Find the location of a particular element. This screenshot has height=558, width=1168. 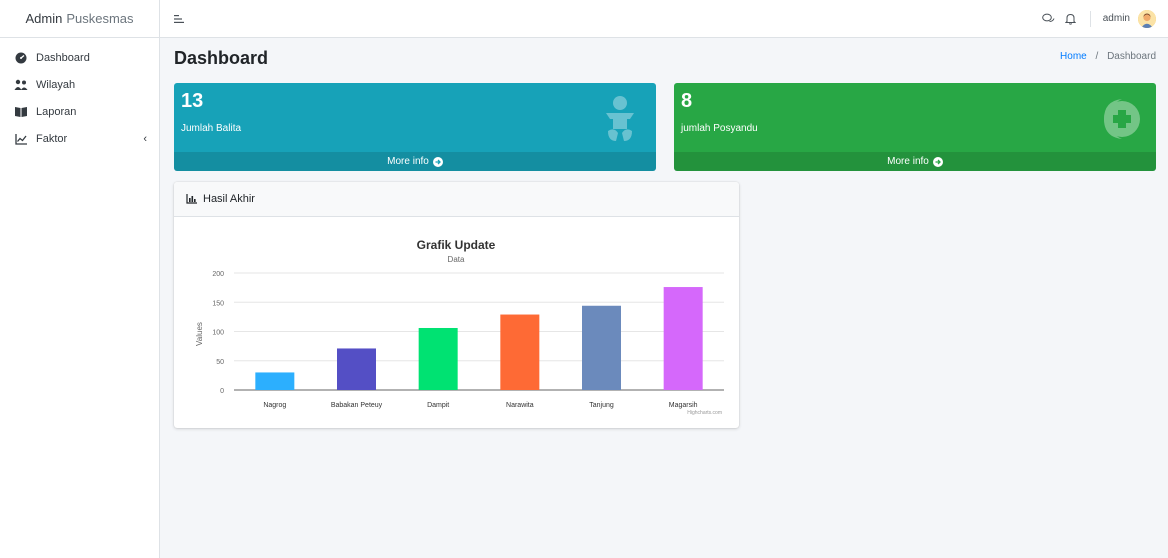

sidebar-item-label: Wilayah is located at coordinates (56, 84).